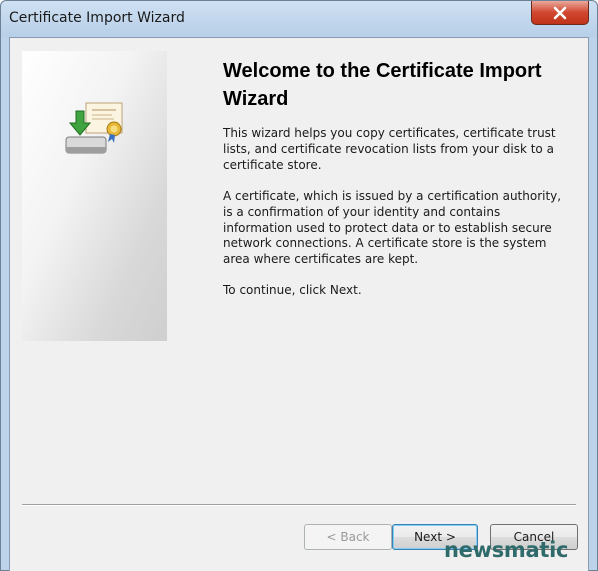 This screenshot has height=571, width=598. I want to click on back-button: < Back, so click(348, 537).